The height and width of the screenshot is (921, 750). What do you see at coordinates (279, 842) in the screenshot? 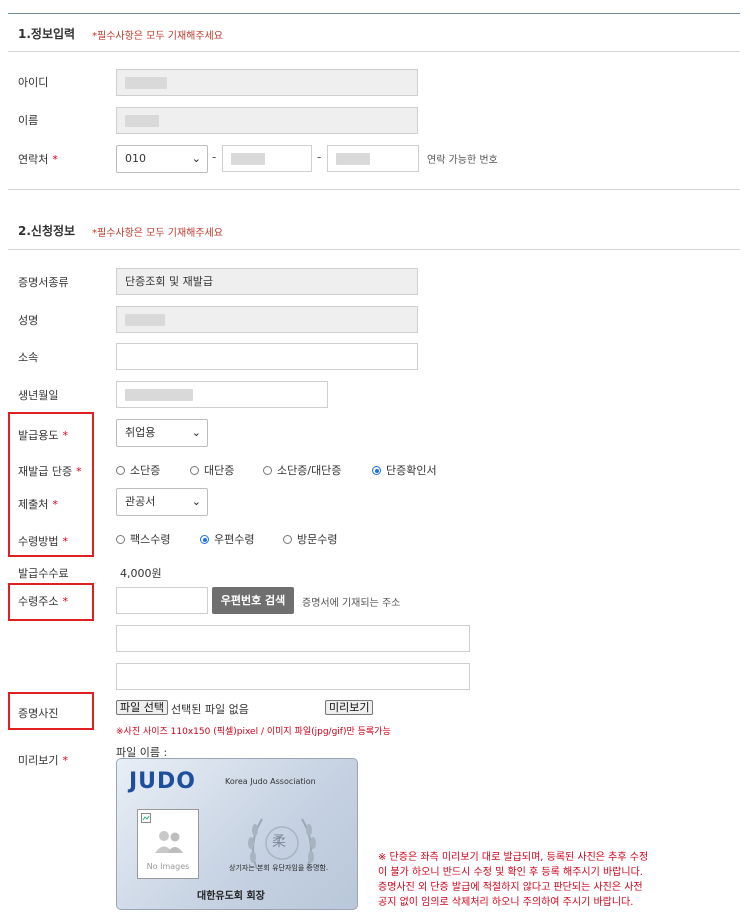
I see `emblem-character: 柔` at bounding box center [279, 842].